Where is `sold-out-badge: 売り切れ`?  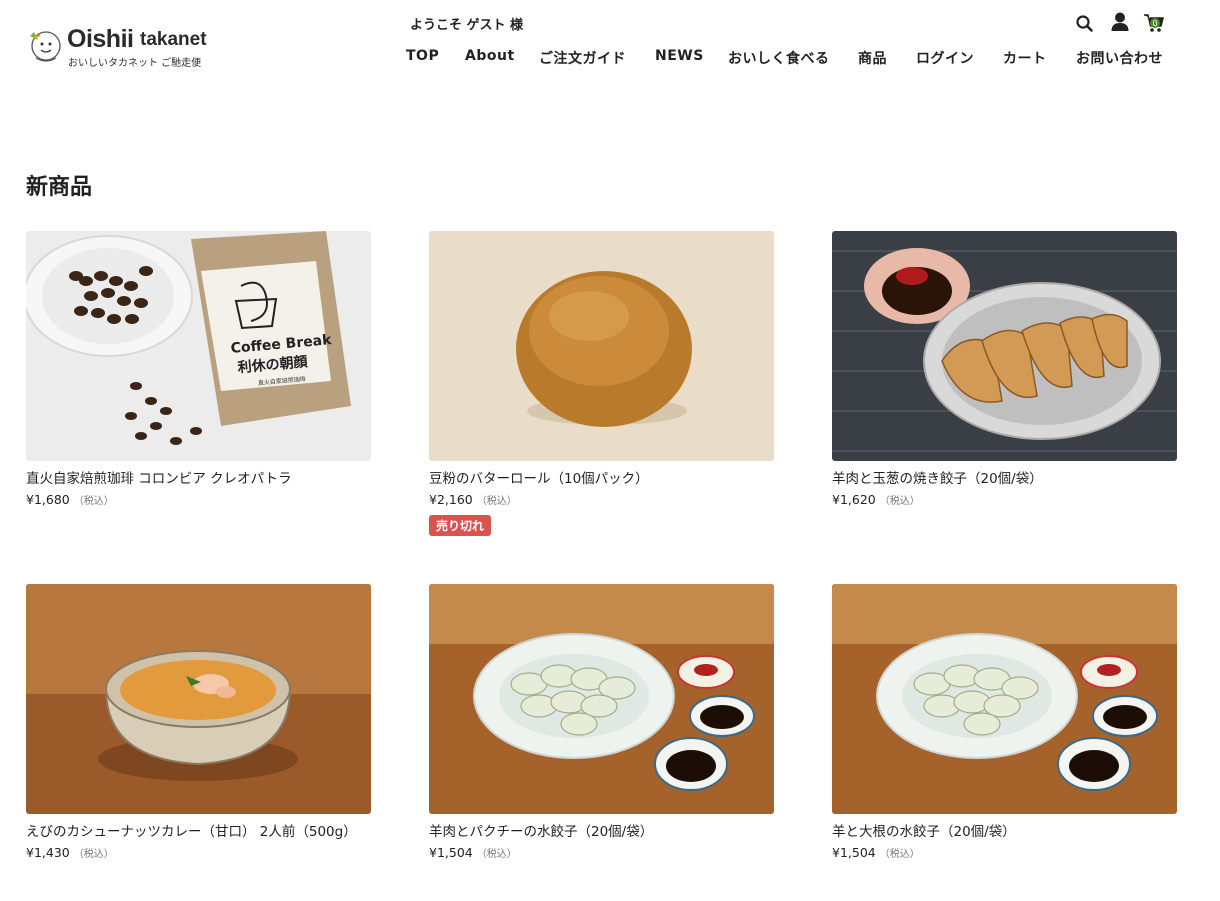 sold-out-badge: 売り切れ is located at coordinates (460, 525).